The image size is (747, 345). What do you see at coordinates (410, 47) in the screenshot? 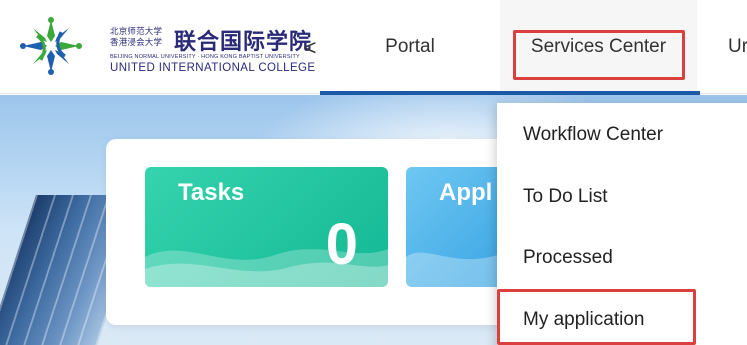
I see `tab-portal: Portal` at bounding box center [410, 47].